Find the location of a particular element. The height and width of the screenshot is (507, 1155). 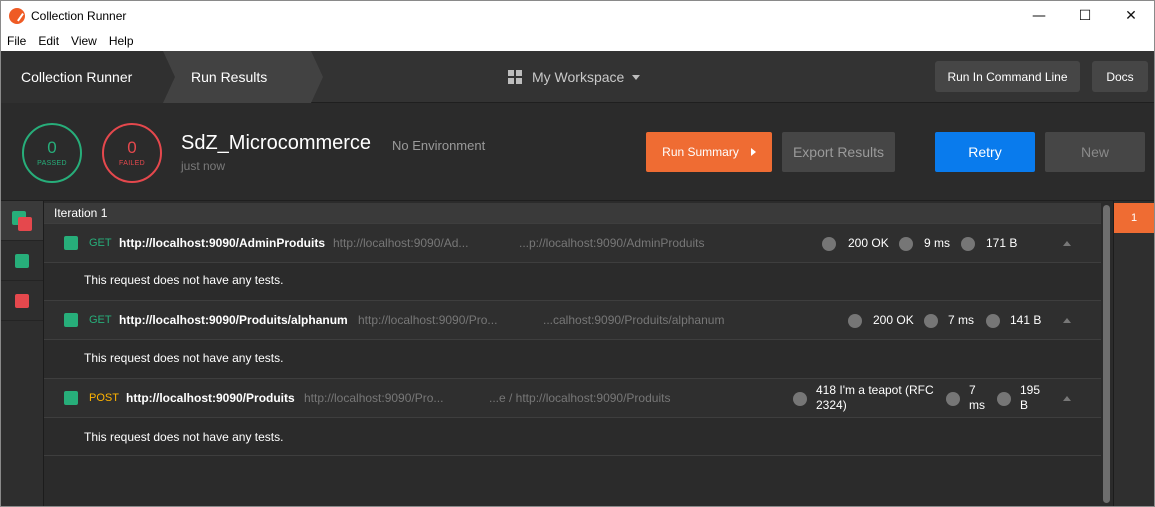

breadcrumb-run-results: Run Results is located at coordinates (237, 77).